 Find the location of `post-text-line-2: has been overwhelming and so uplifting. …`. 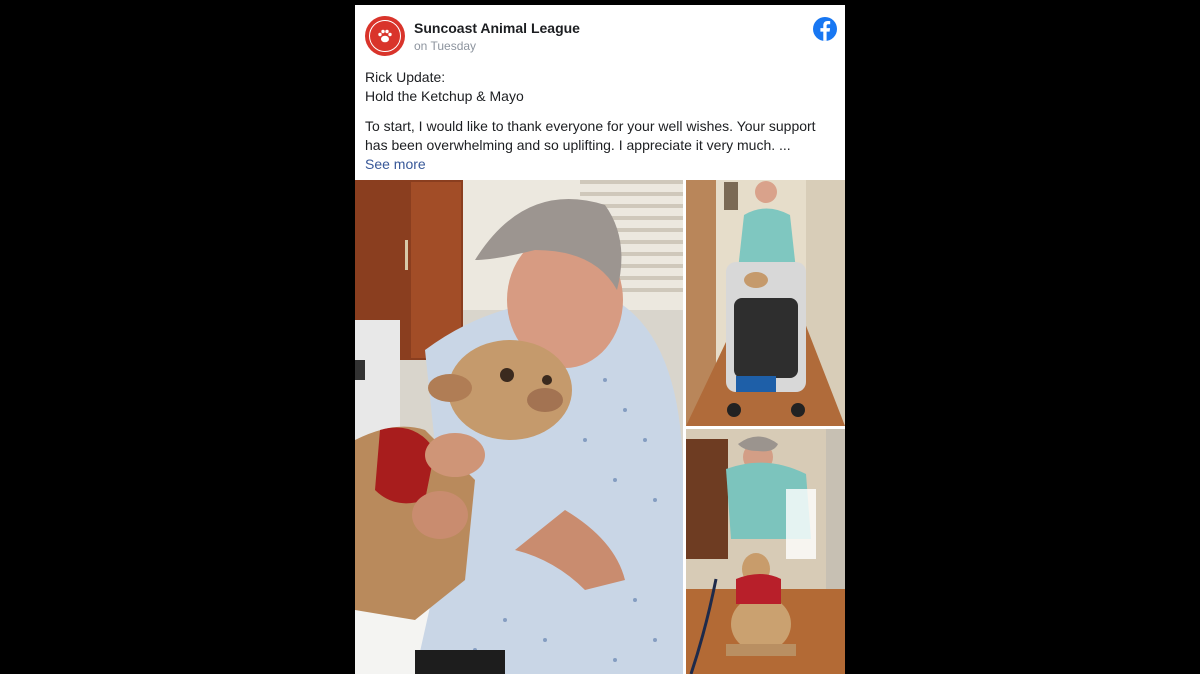

post-text-line-2: has been overwhelming and so uplifting. … is located at coordinates (578, 145).